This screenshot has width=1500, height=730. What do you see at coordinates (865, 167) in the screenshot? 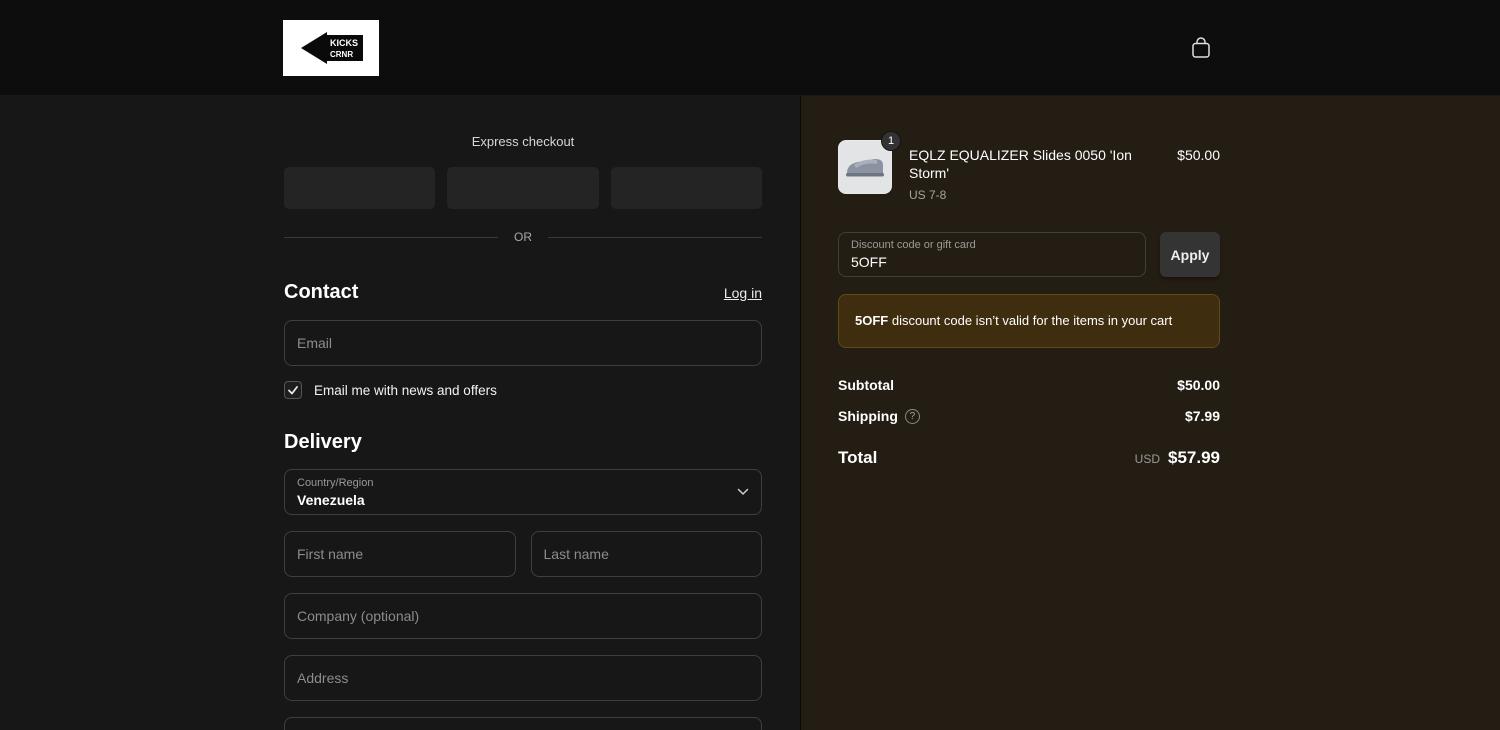
I see `slide-sandal-image` at bounding box center [865, 167].